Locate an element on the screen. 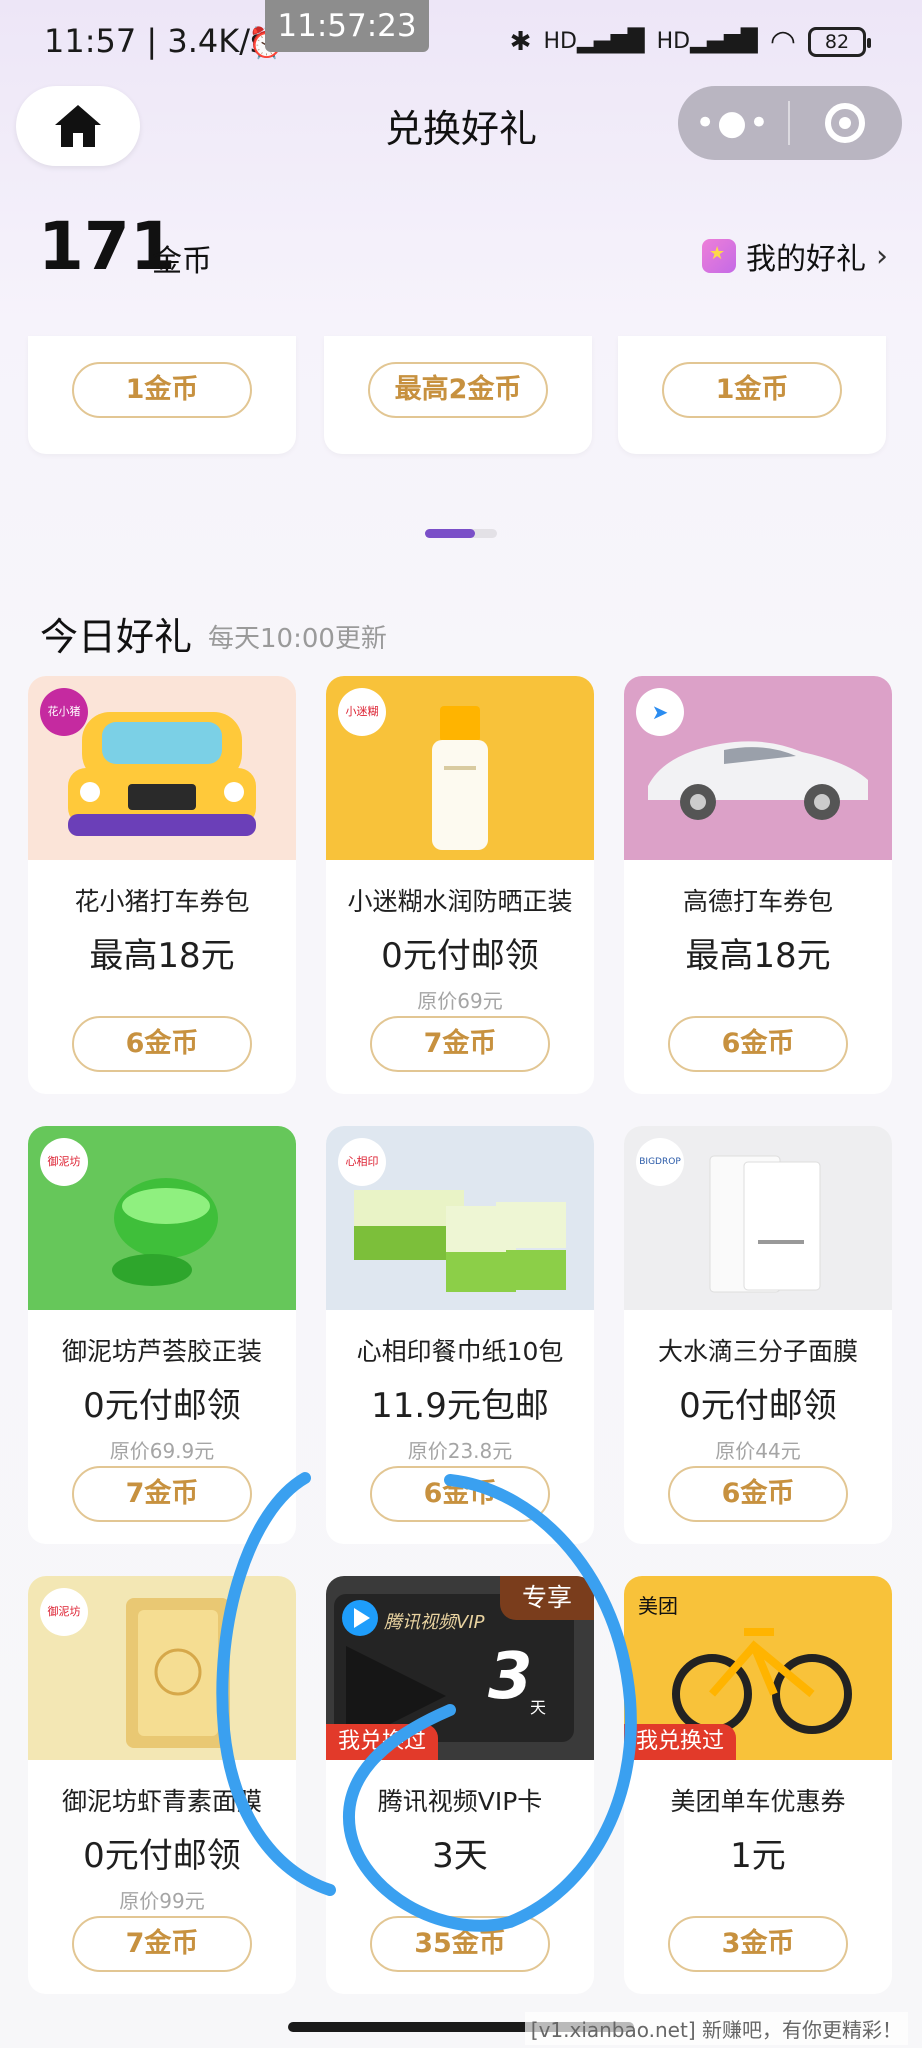  product-price: 3天 is located at coordinates (460, 1856).